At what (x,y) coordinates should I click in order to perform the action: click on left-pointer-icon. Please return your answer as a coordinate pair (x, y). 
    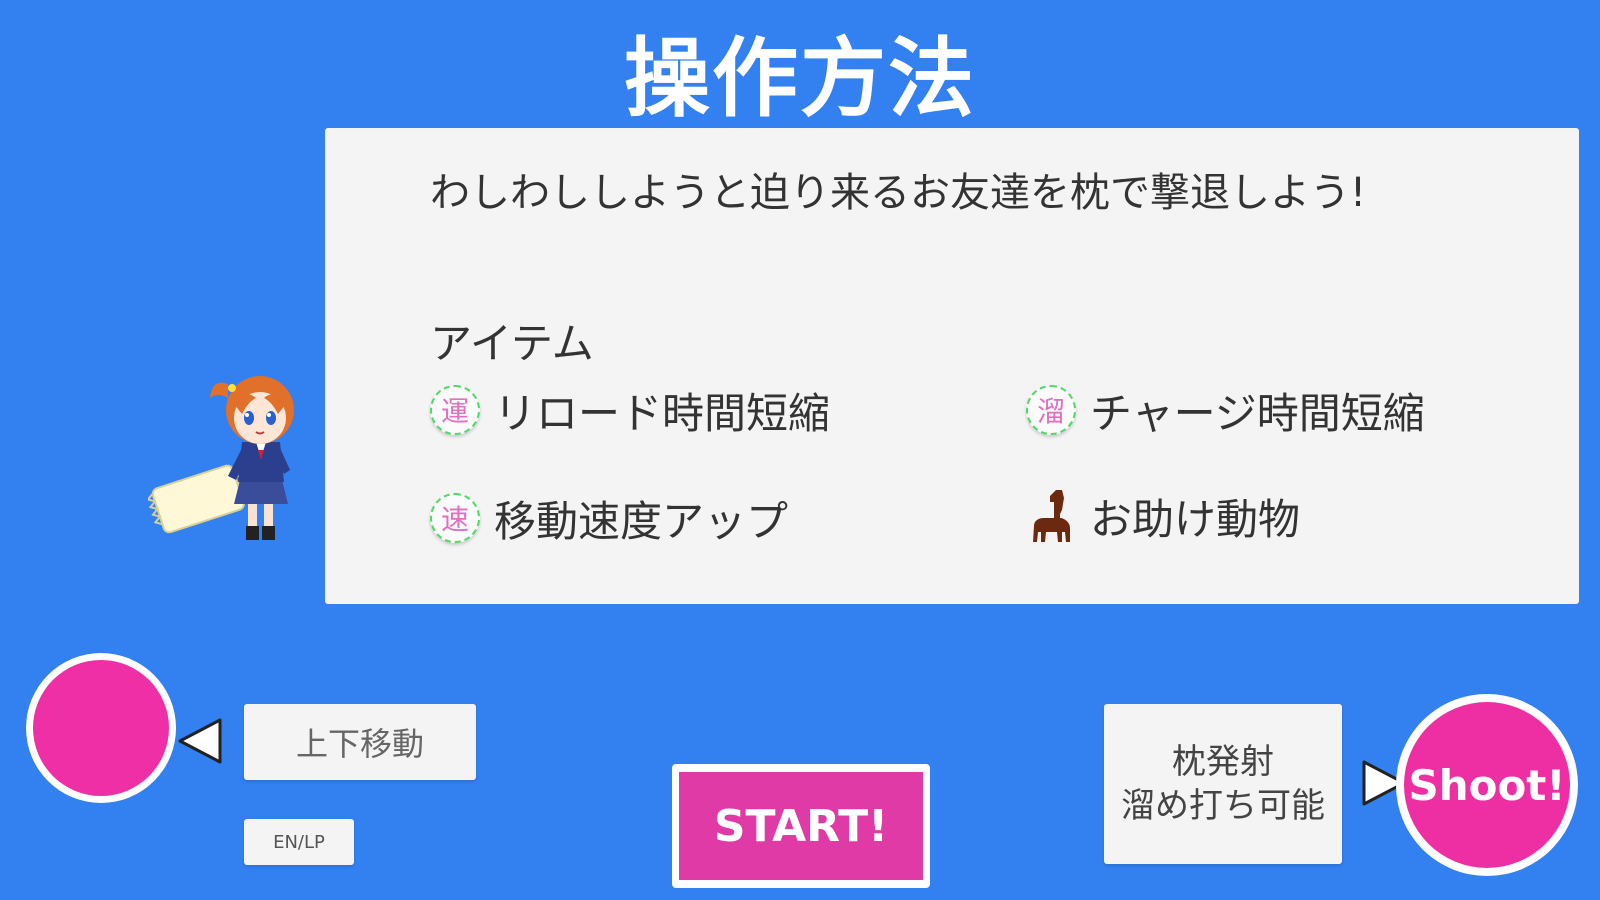
    Looking at the image, I should click on (200, 741).